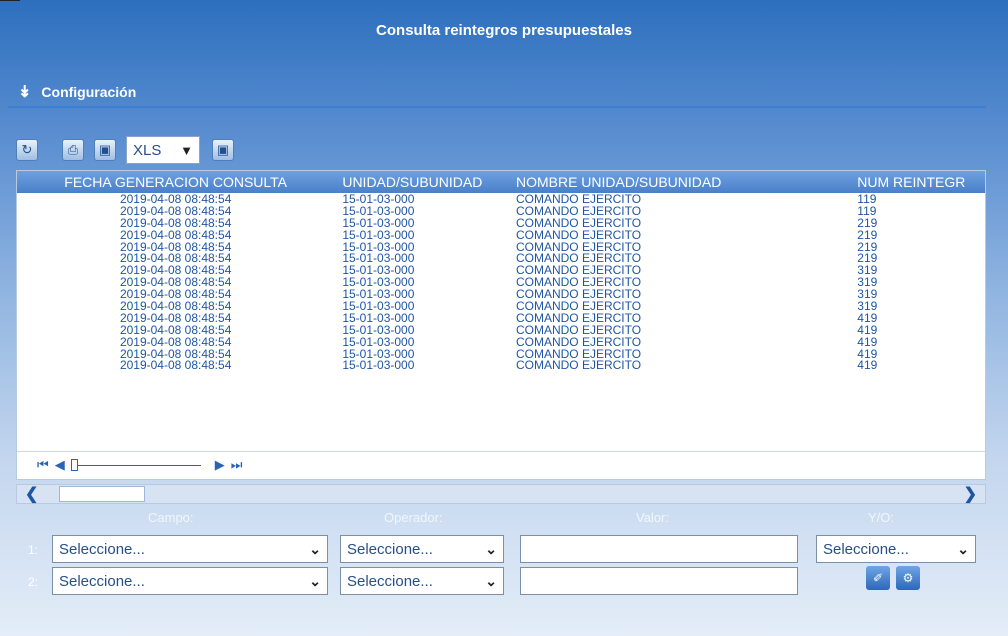 Image resolution: width=1008 pixels, height=636 pixels. I want to click on save-button: ▣, so click(105, 150).